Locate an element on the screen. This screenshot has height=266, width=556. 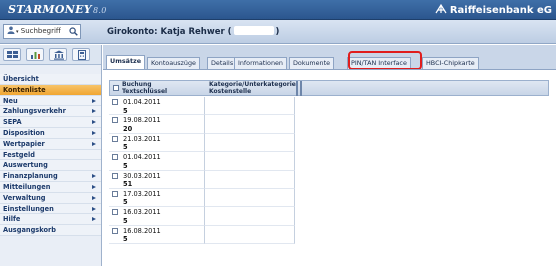
tab-hbci-chipkarte: HBCI-Chipkarte is located at coordinates (450, 63).